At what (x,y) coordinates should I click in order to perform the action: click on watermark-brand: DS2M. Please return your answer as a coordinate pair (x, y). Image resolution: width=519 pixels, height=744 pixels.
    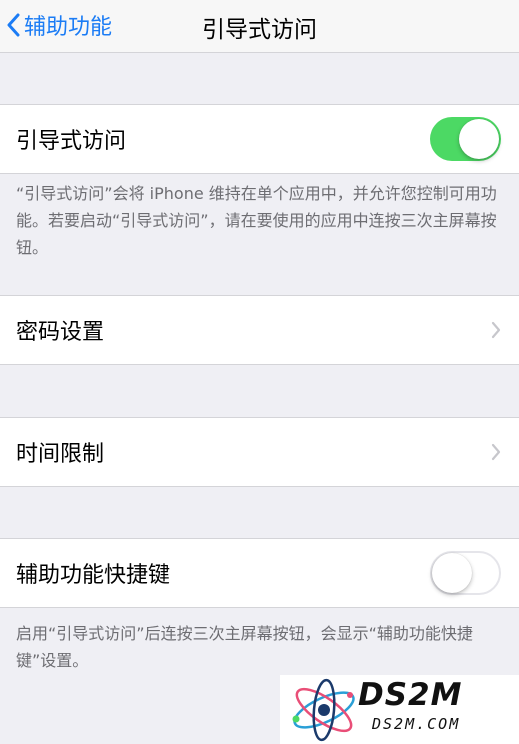
    Looking at the image, I should click on (410, 695).